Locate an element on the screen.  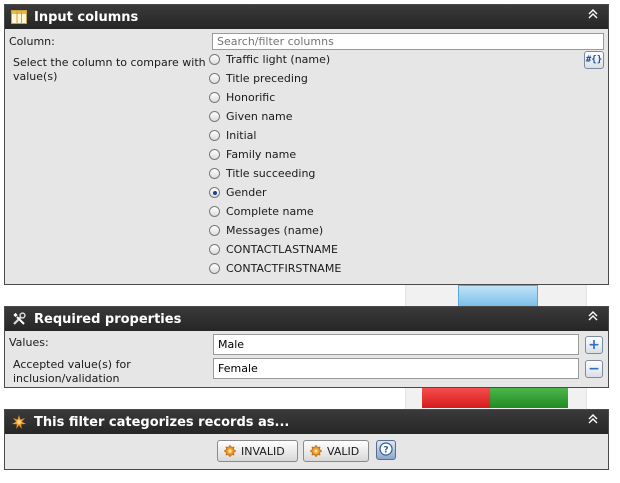
column-option: Gender is located at coordinates (238, 192).